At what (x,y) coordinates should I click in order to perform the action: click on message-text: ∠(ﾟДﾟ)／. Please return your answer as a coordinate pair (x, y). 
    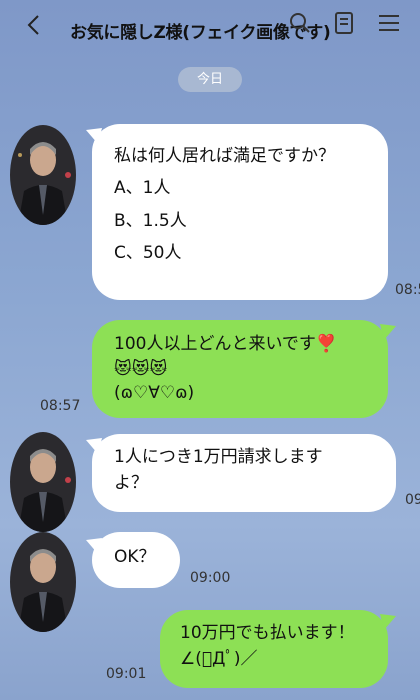
    Looking at the image, I should click on (219, 659).